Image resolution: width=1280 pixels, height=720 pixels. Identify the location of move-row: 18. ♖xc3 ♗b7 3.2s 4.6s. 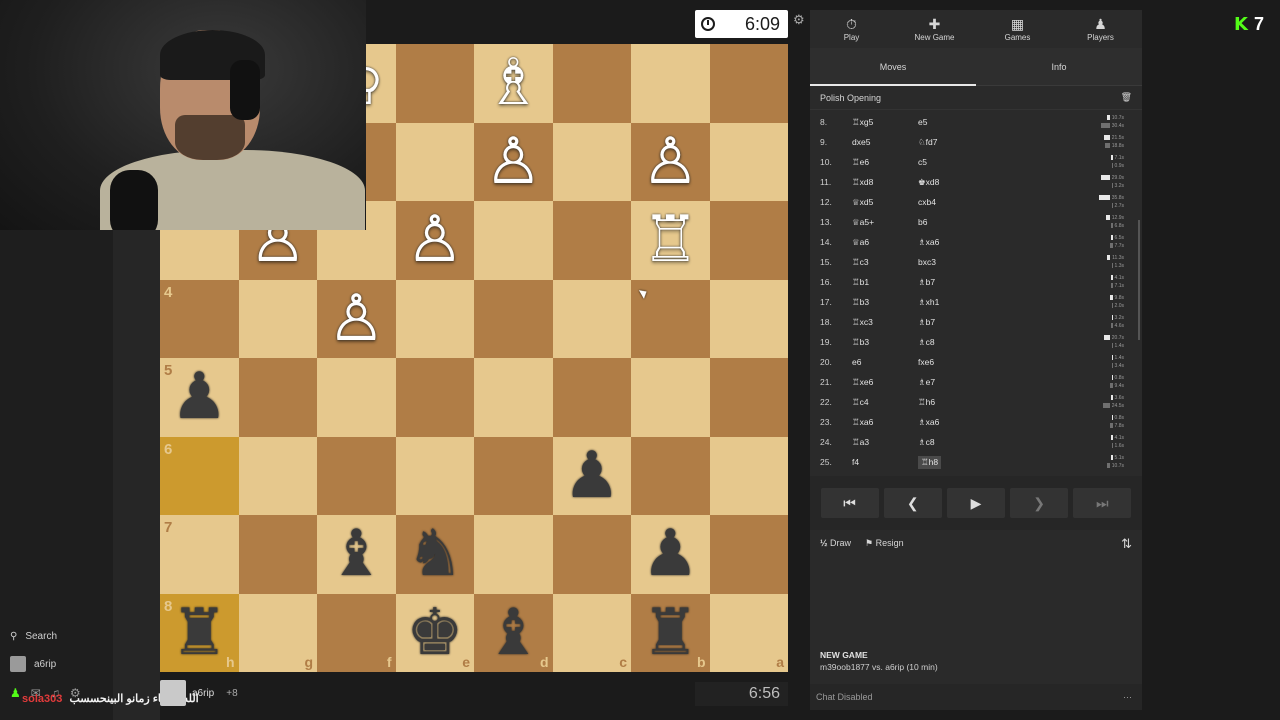
(976, 322).